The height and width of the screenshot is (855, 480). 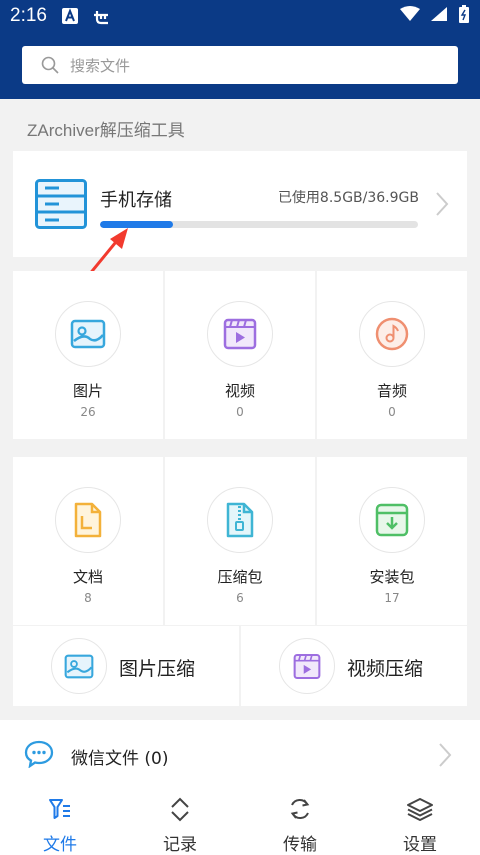 I want to click on chat-bubble-icon, so click(x=39, y=754).